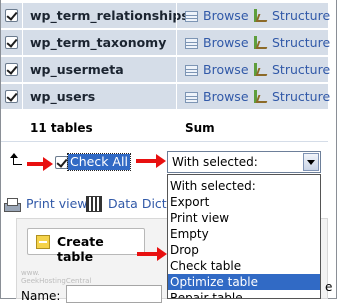 The height and width of the screenshot is (303, 337). What do you see at coordinates (215, 162) in the screenshot?
I see `with-selected-value: With selected:` at bounding box center [215, 162].